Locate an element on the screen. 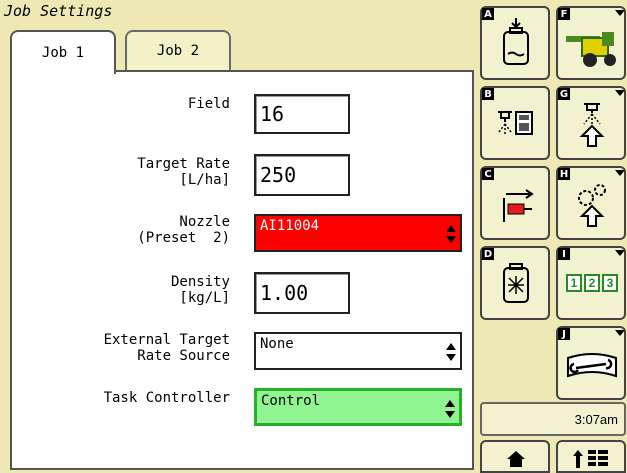  task-controller-value: Control is located at coordinates (291, 401).